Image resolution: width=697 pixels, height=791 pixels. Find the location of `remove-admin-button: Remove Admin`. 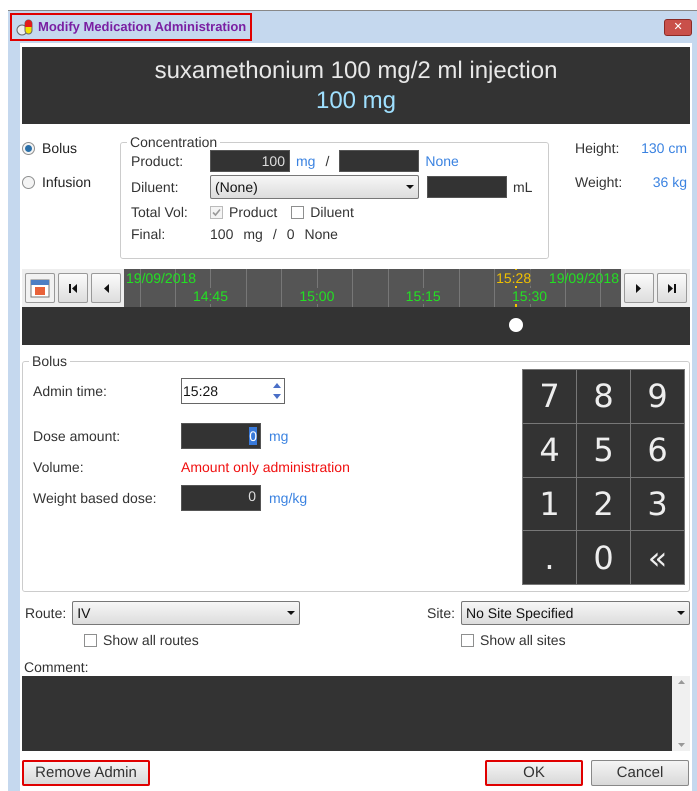

remove-admin-button: Remove Admin is located at coordinates (86, 773).